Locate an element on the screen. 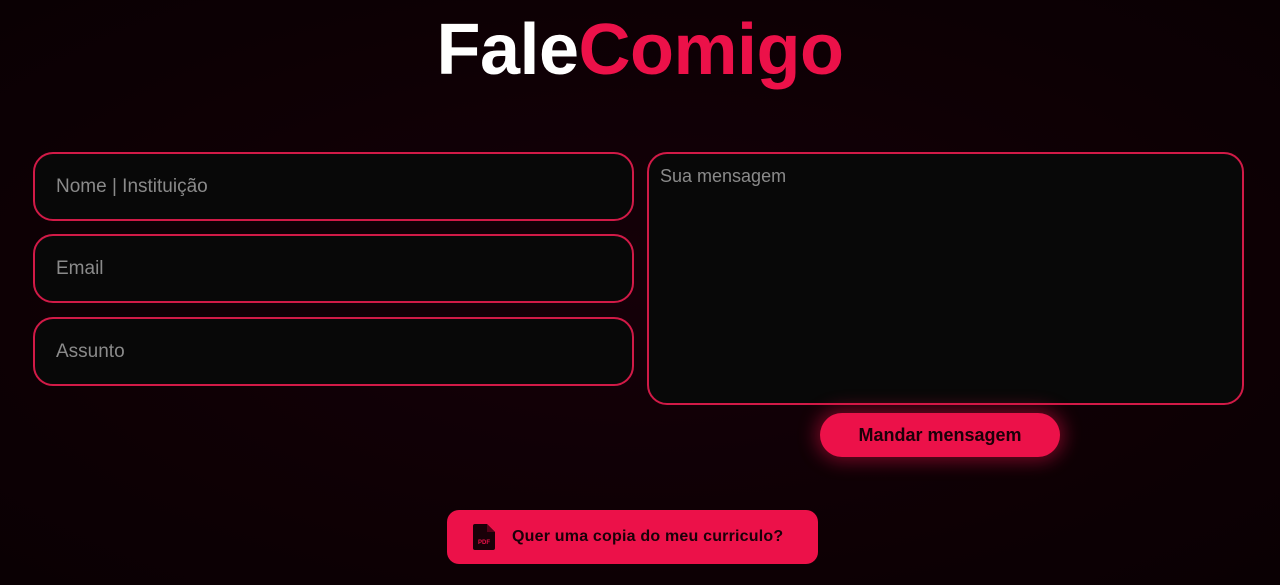 This screenshot has width=1280, height=585. title-part-fale: Fale is located at coordinates (507, 50).